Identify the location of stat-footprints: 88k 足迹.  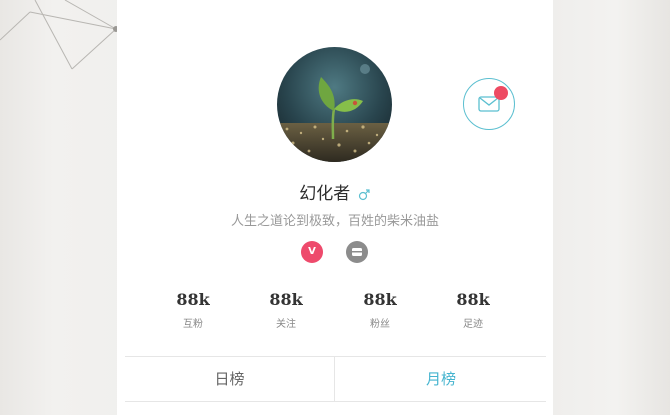
(473, 310).